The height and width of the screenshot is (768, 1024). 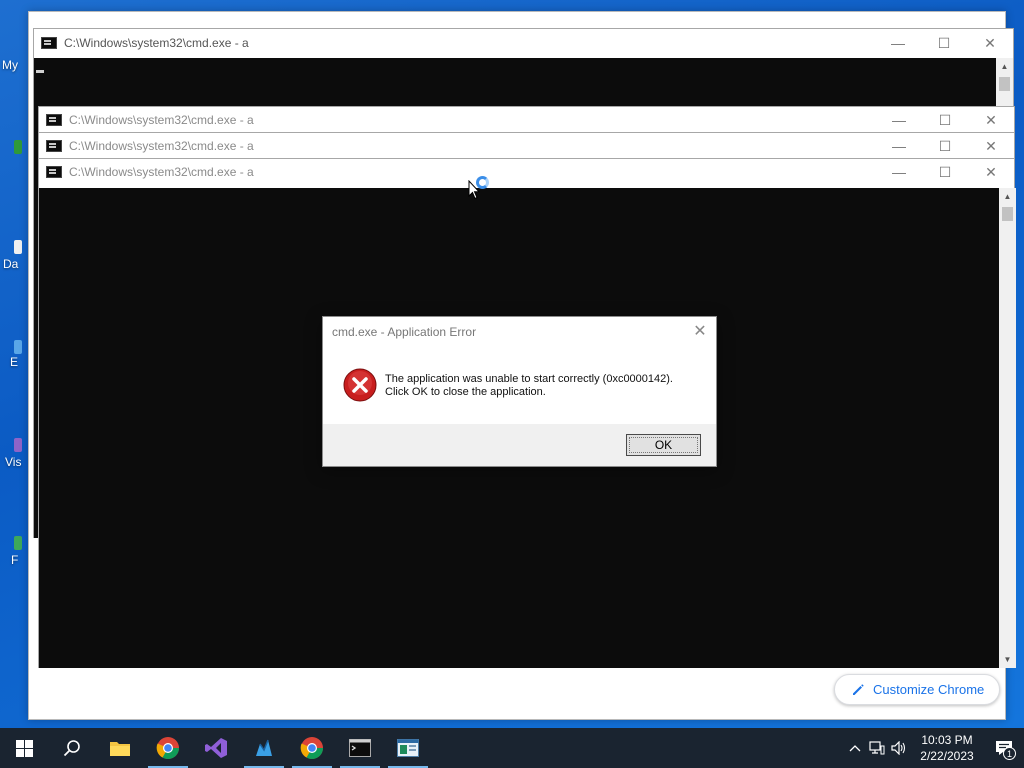 I want to click on desktop-icon-label: Vis, so click(x=13, y=462).